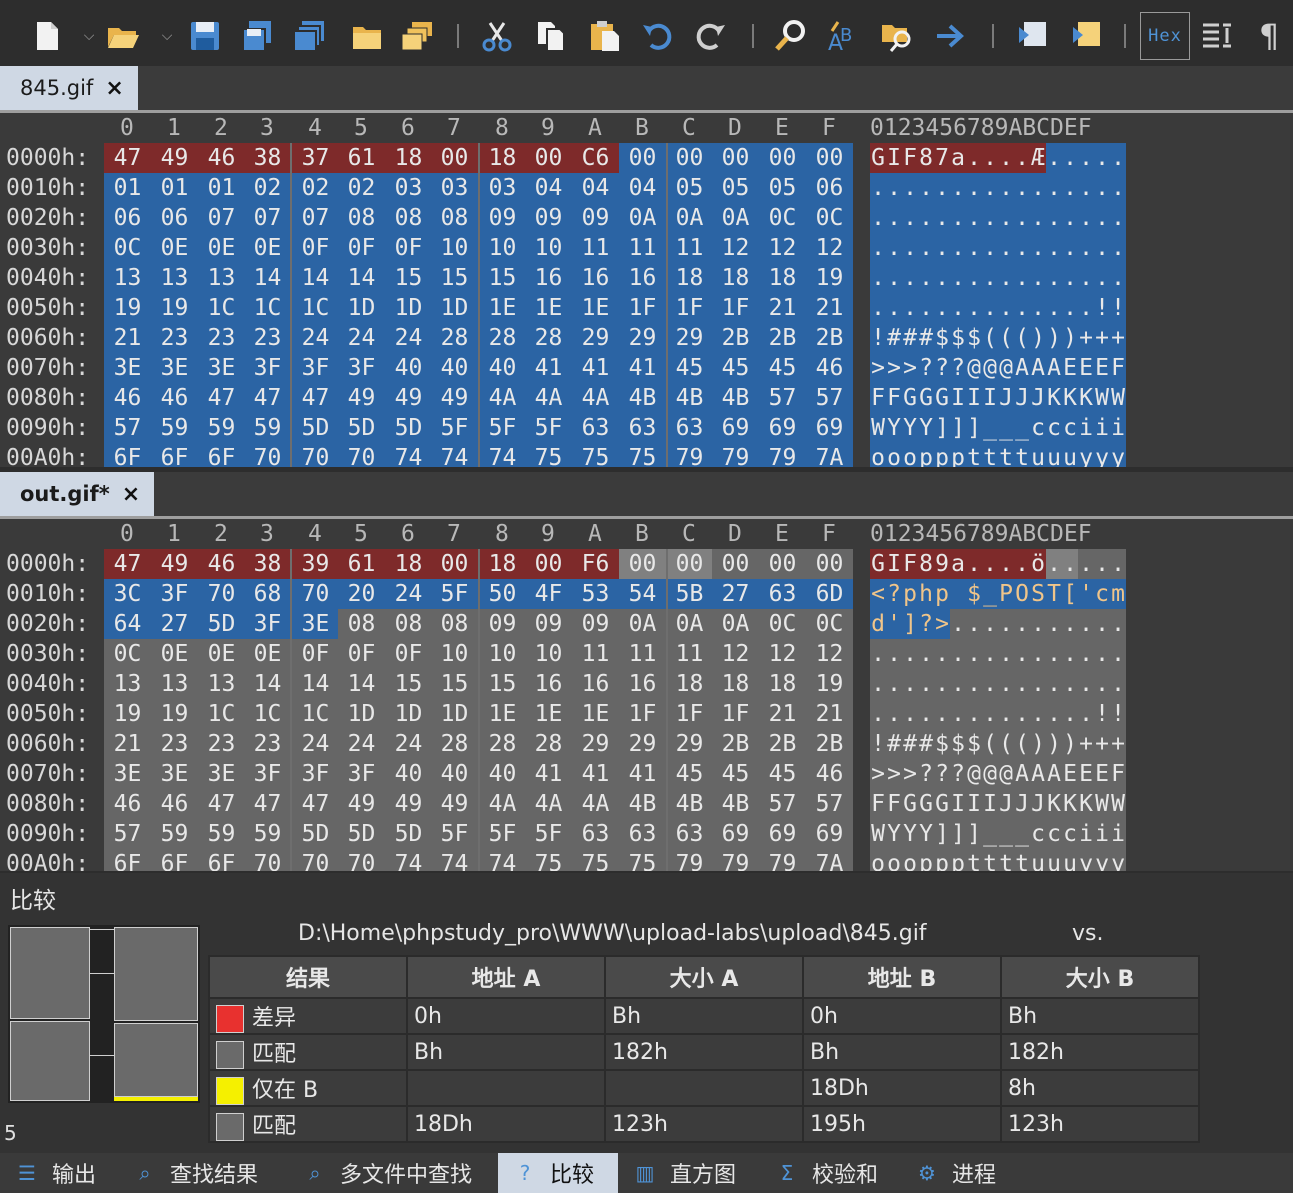 This screenshot has height=1193, width=1293. I want to click on hex-byte: 61, so click(361, 158).